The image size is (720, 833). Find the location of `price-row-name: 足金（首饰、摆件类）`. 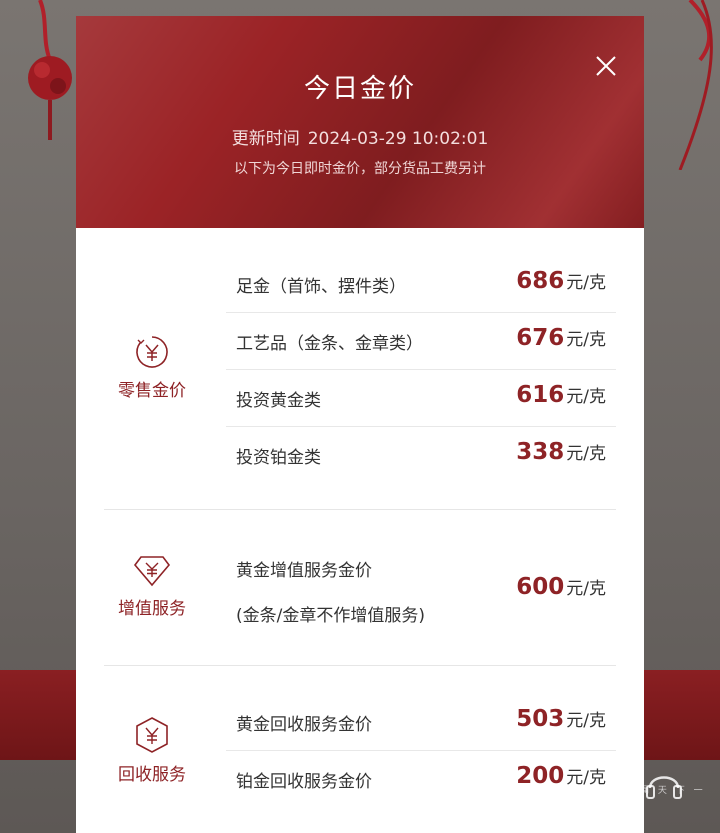

price-row-name: 足金（首饰、摆件类） is located at coordinates (321, 287).